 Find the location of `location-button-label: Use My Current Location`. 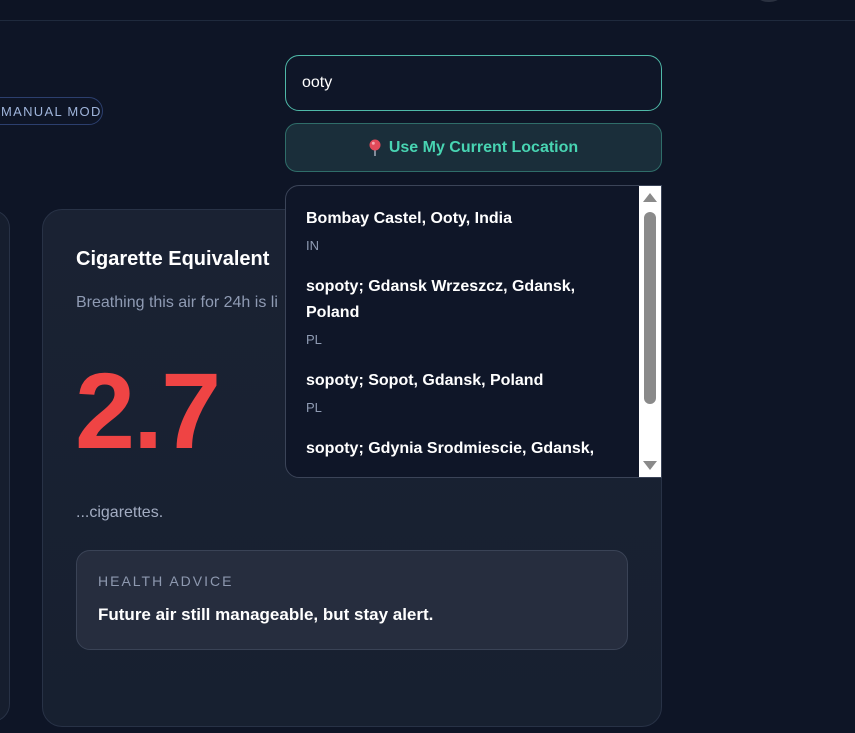

location-button-label: Use My Current Location is located at coordinates (483, 147).